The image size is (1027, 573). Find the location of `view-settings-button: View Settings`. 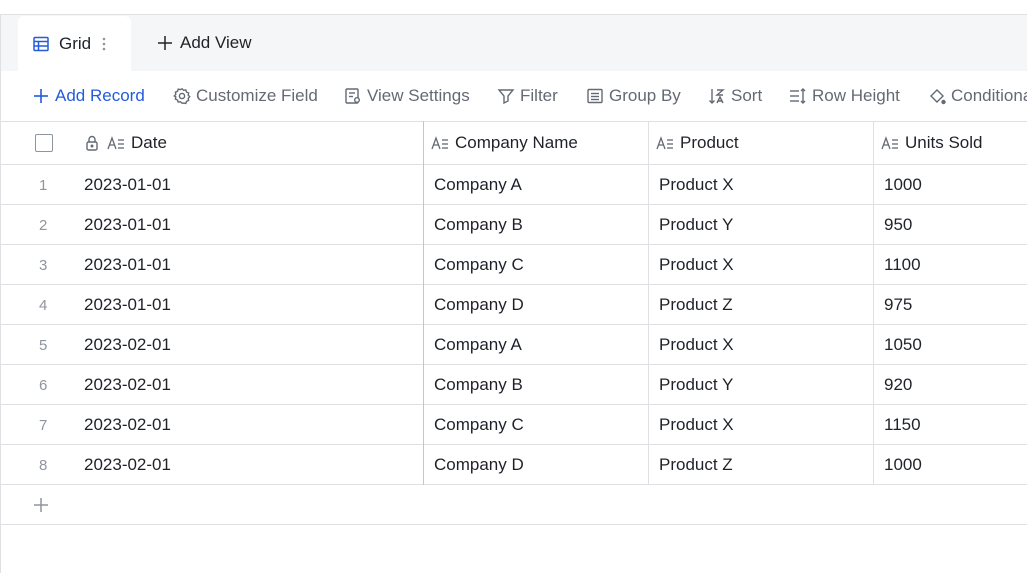

view-settings-button: View Settings is located at coordinates (407, 96).